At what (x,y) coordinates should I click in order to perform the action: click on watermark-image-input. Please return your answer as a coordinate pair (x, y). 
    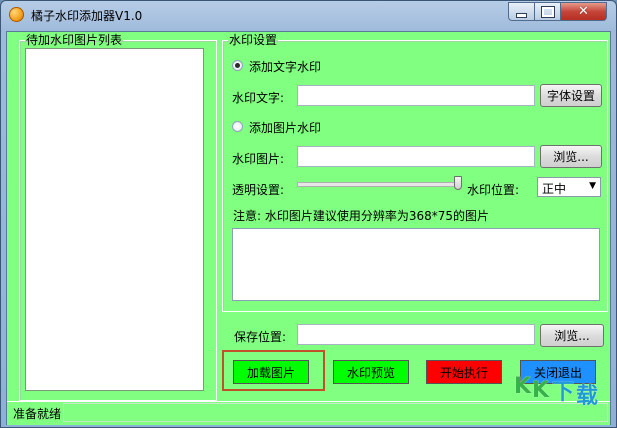
    Looking at the image, I should click on (416, 156).